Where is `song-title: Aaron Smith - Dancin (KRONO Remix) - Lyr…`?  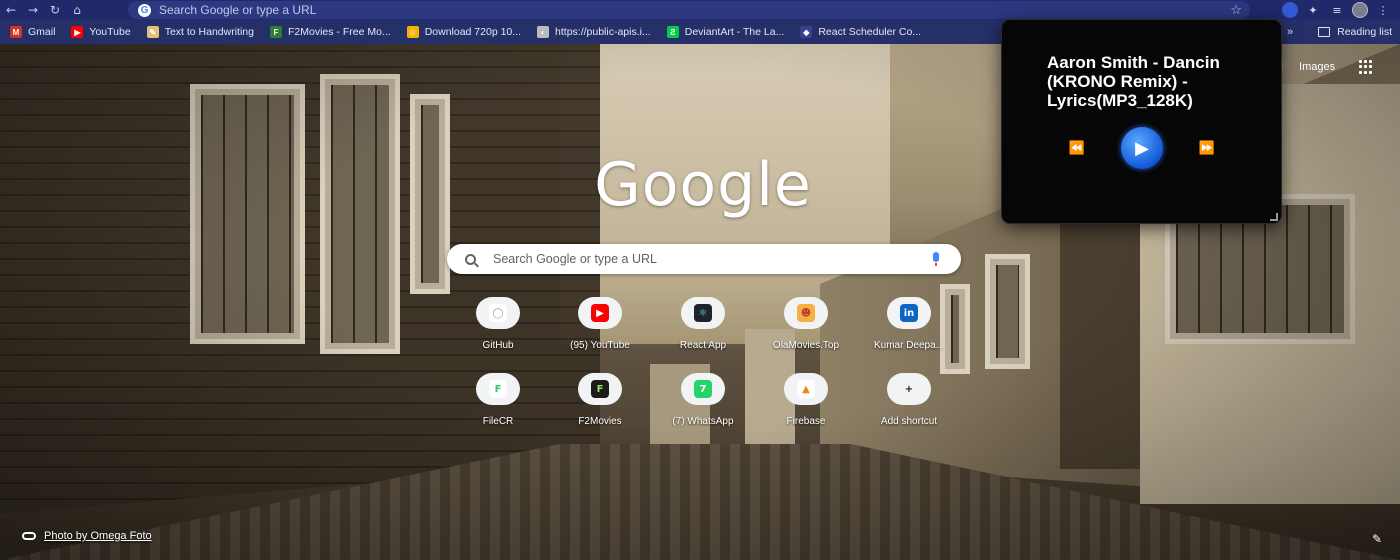 song-title: Aaron Smith - Dancin (KRONO Remix) - Lyr… is located at coordinates (1133, 81).